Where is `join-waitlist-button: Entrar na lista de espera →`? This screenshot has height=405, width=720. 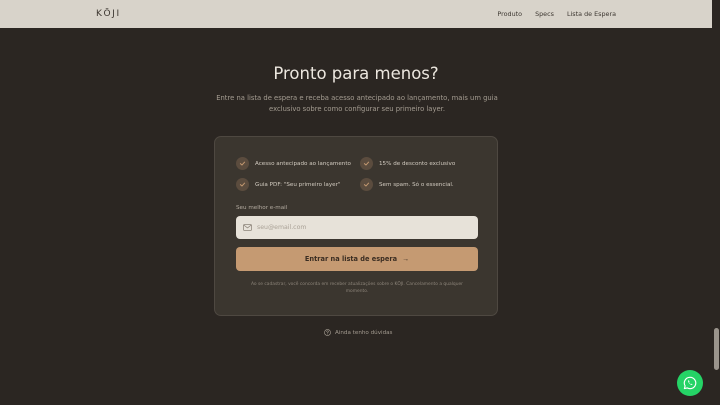 join-waitlist-button: Entrar na lista de espera → is located at coordinates (357, 259).